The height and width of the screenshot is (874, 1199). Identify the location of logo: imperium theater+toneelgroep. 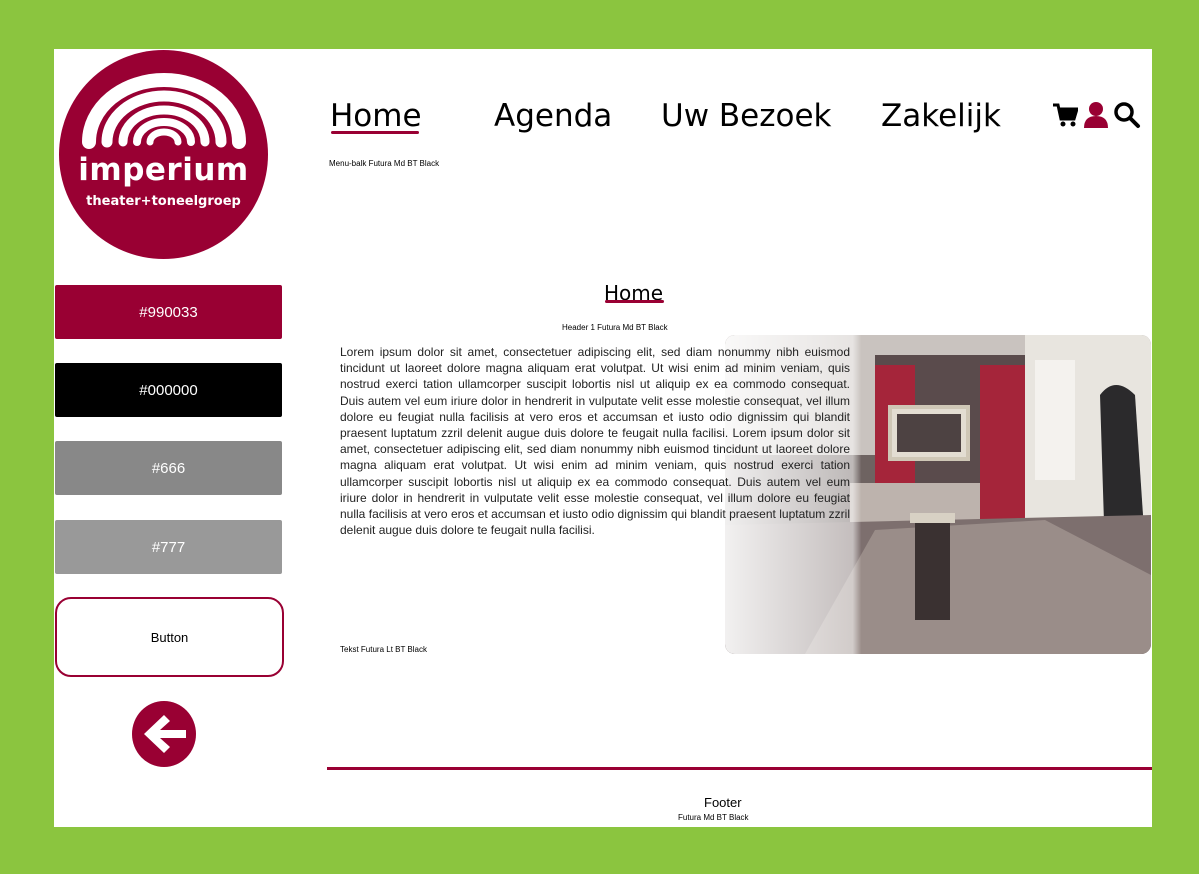
(163, 154).